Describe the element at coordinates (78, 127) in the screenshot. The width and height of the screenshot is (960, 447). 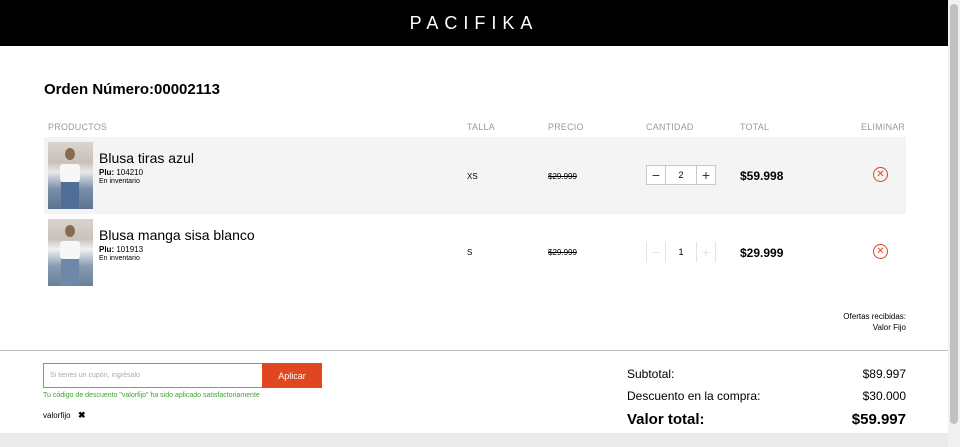
I see `column-header-products: PRODUCTOS` at that location.